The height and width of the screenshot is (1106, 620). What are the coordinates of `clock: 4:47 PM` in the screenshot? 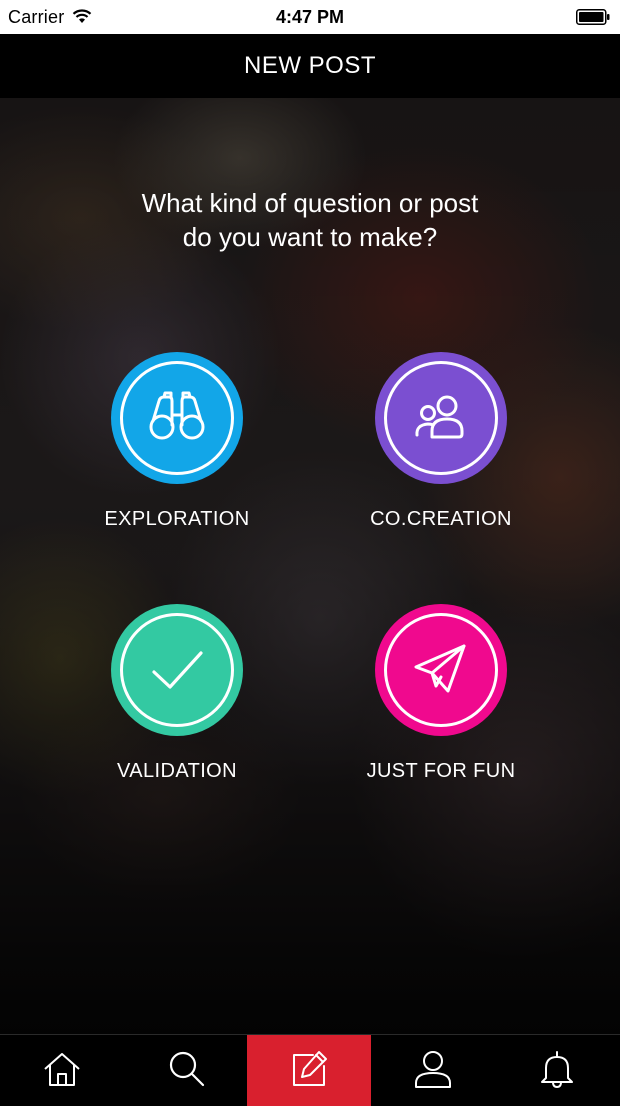 It's located at (310, 17).